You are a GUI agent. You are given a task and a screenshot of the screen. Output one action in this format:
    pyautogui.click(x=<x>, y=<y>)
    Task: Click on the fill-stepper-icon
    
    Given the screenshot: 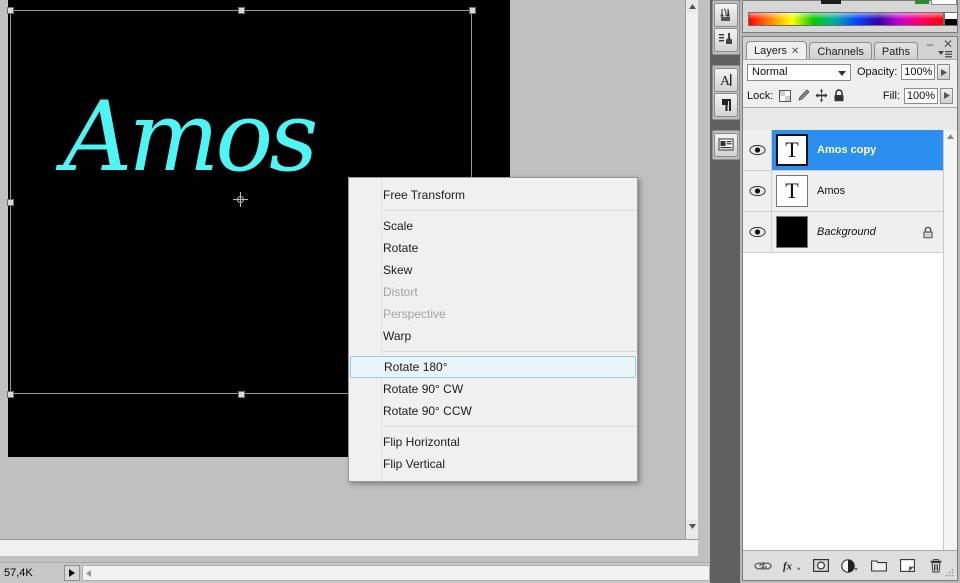 What is the action you would take?
    pyautogui.click(x=946, y=95)
    